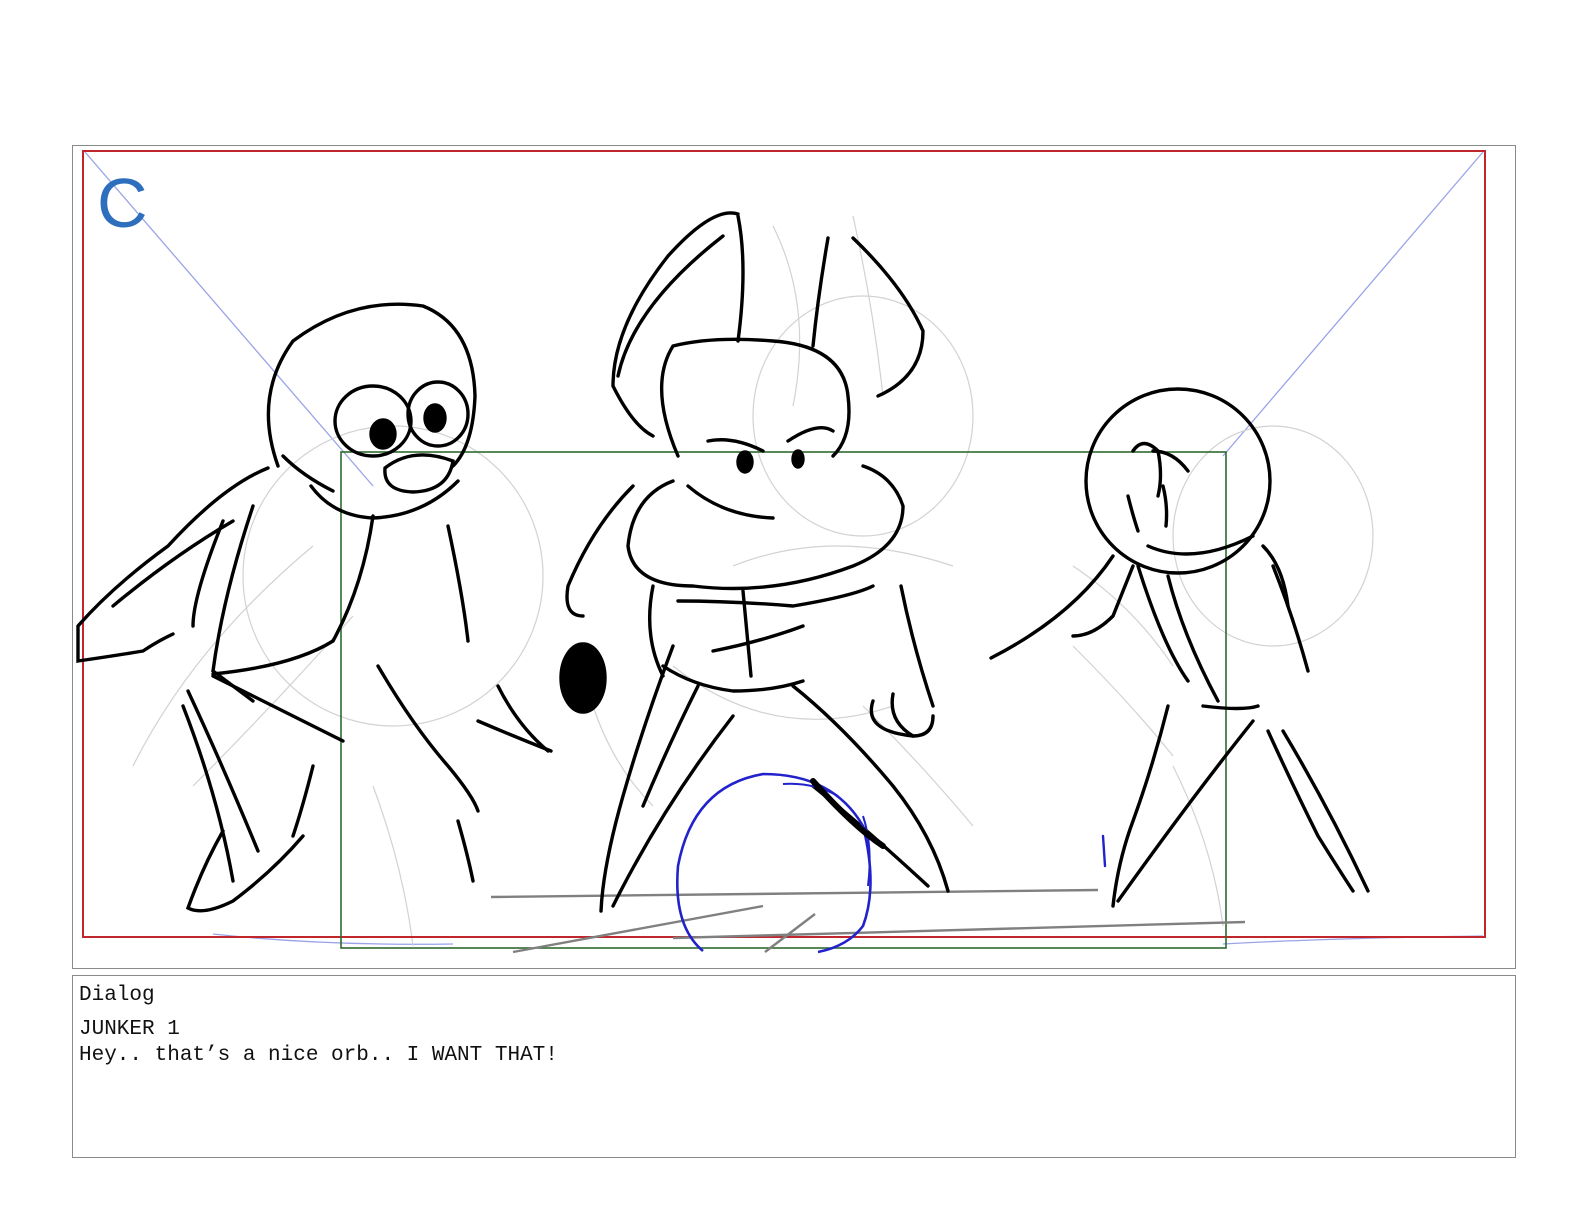 This screenshot has width=1584, height=1224. What do you see at coordinates (754, 562) in the screenshot?
I see `character-center-rabbit` at bounding box center [754, 562].